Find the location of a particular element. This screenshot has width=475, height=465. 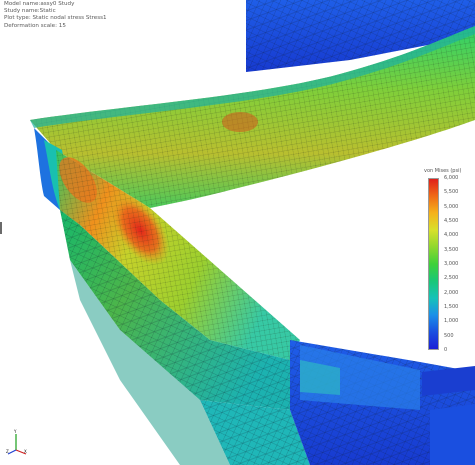

plot-type-line: Plot type: Static nodal stress Stress1 is located at coordinates (55, 18).